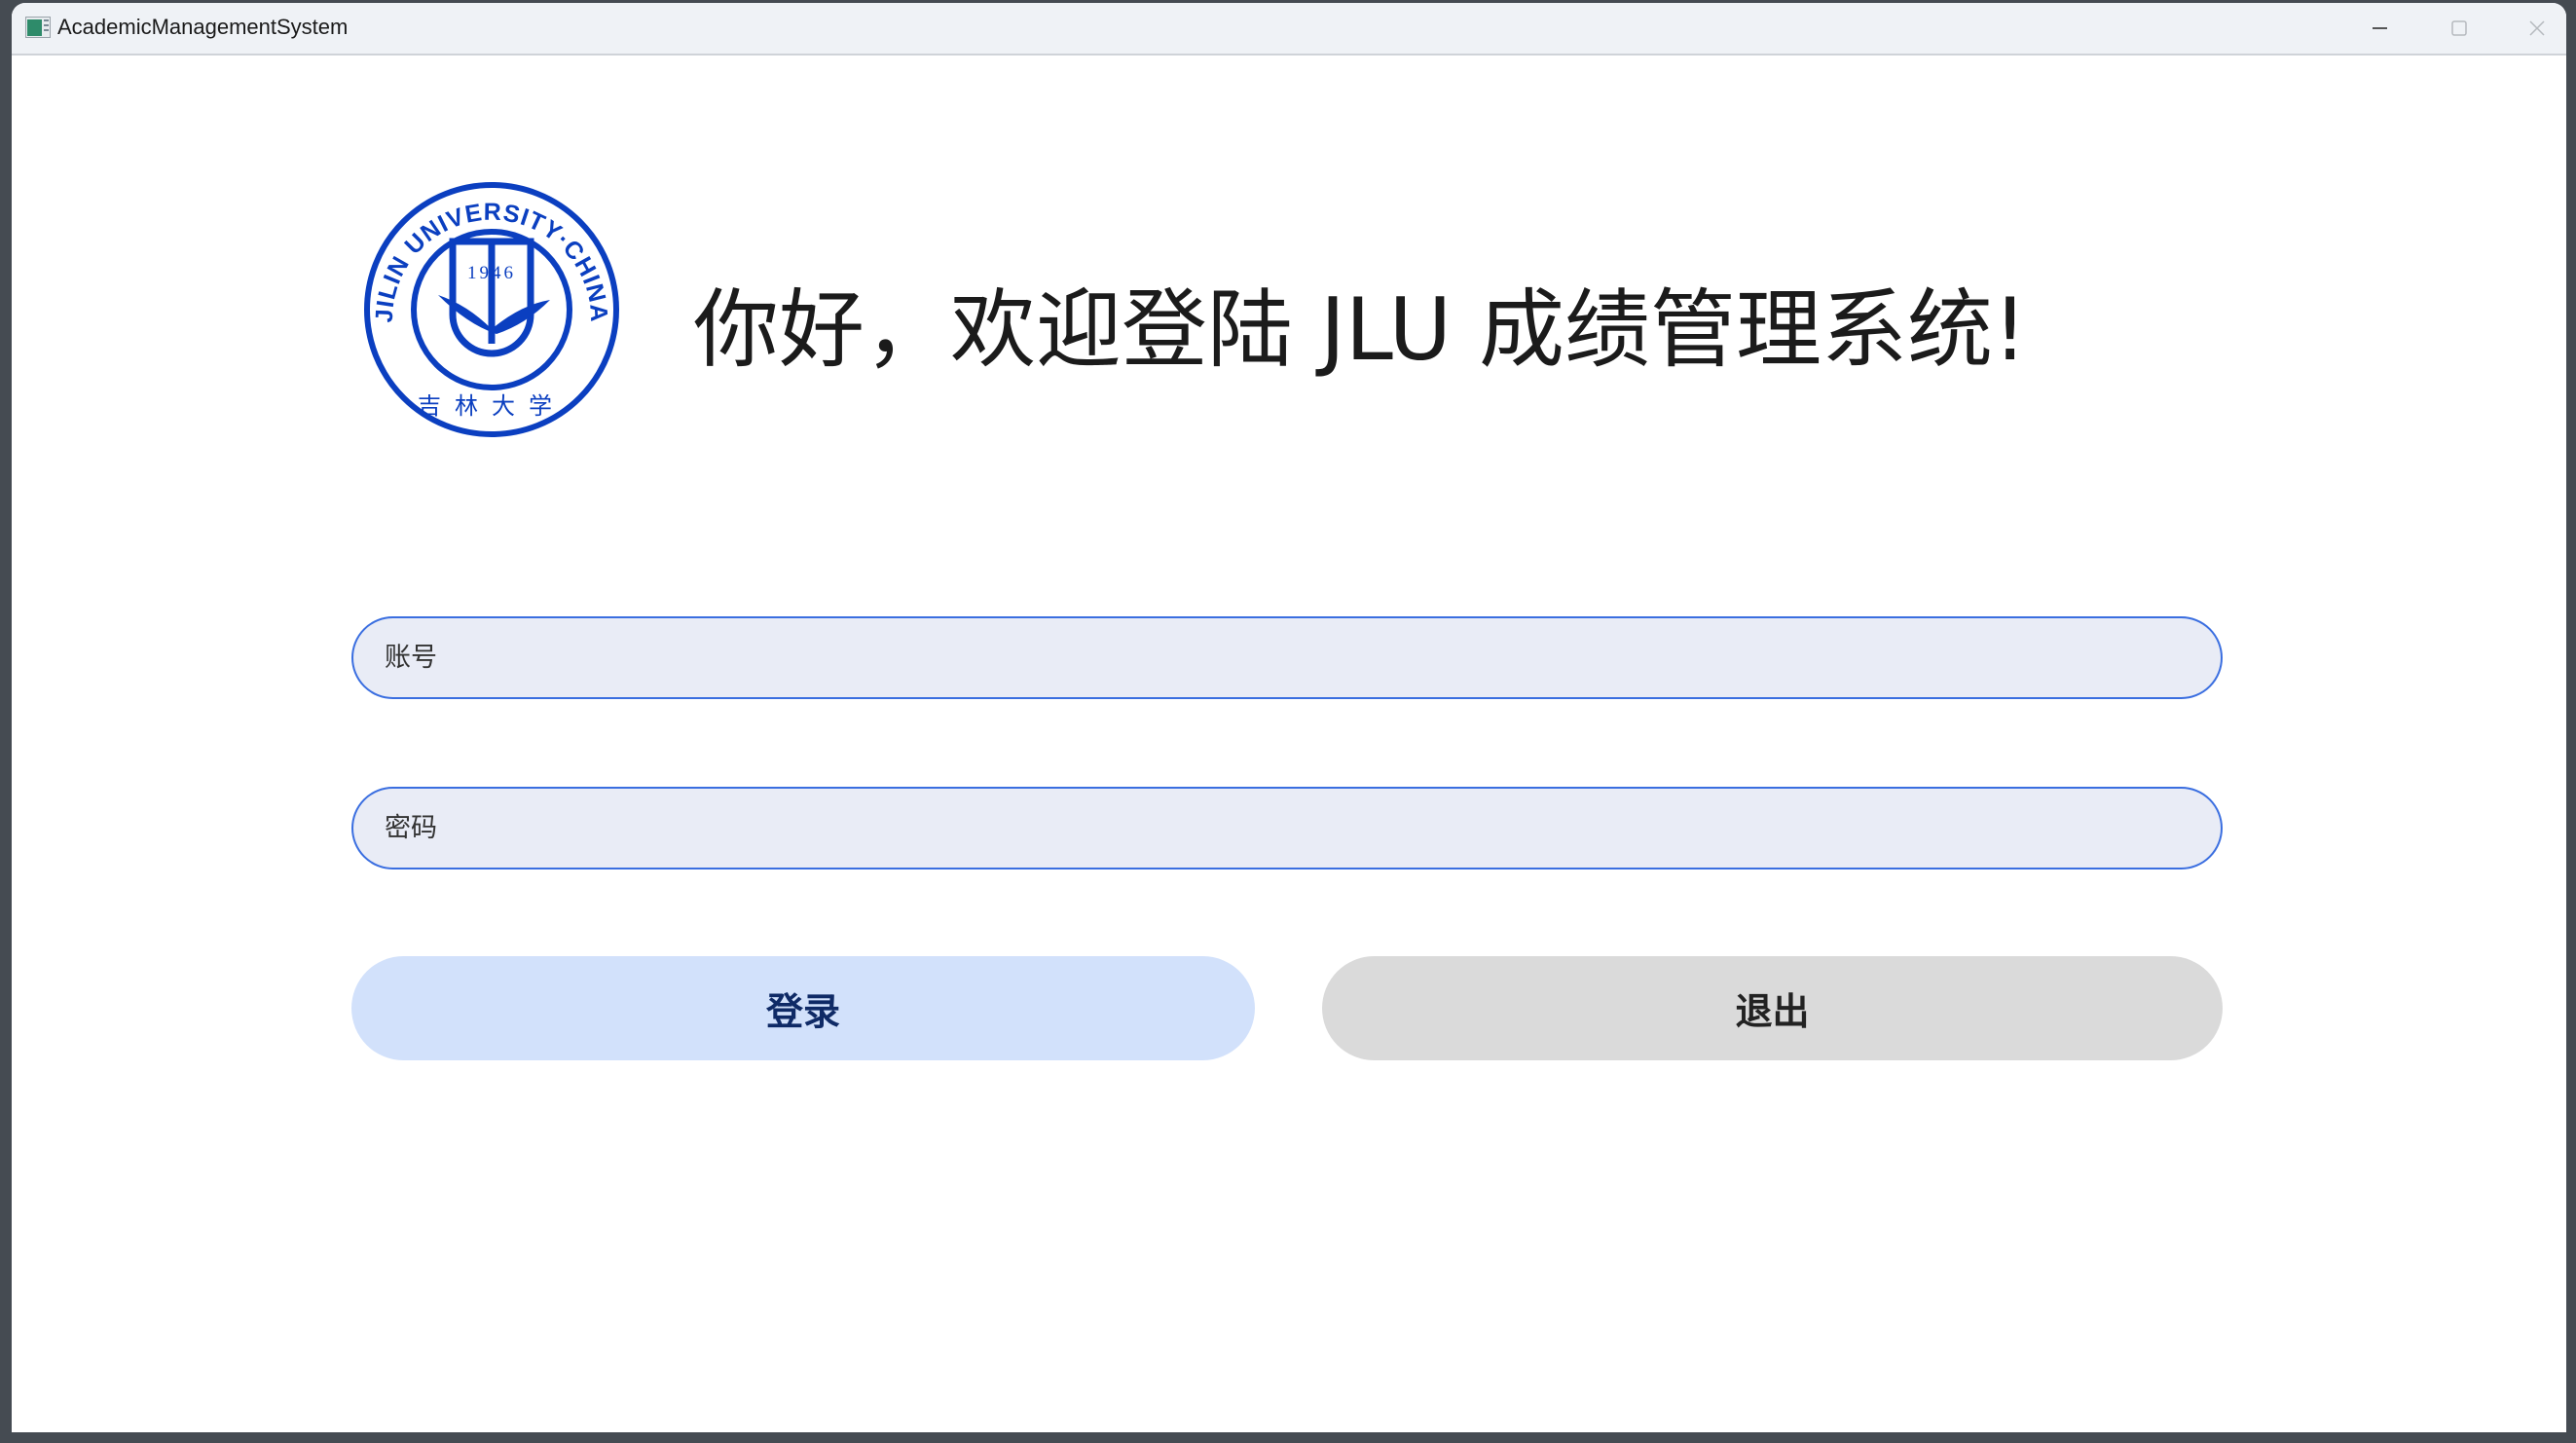 The height and width of the screenshot is (1443, 2576). I want to click on close-icon, so click(2537, 28).